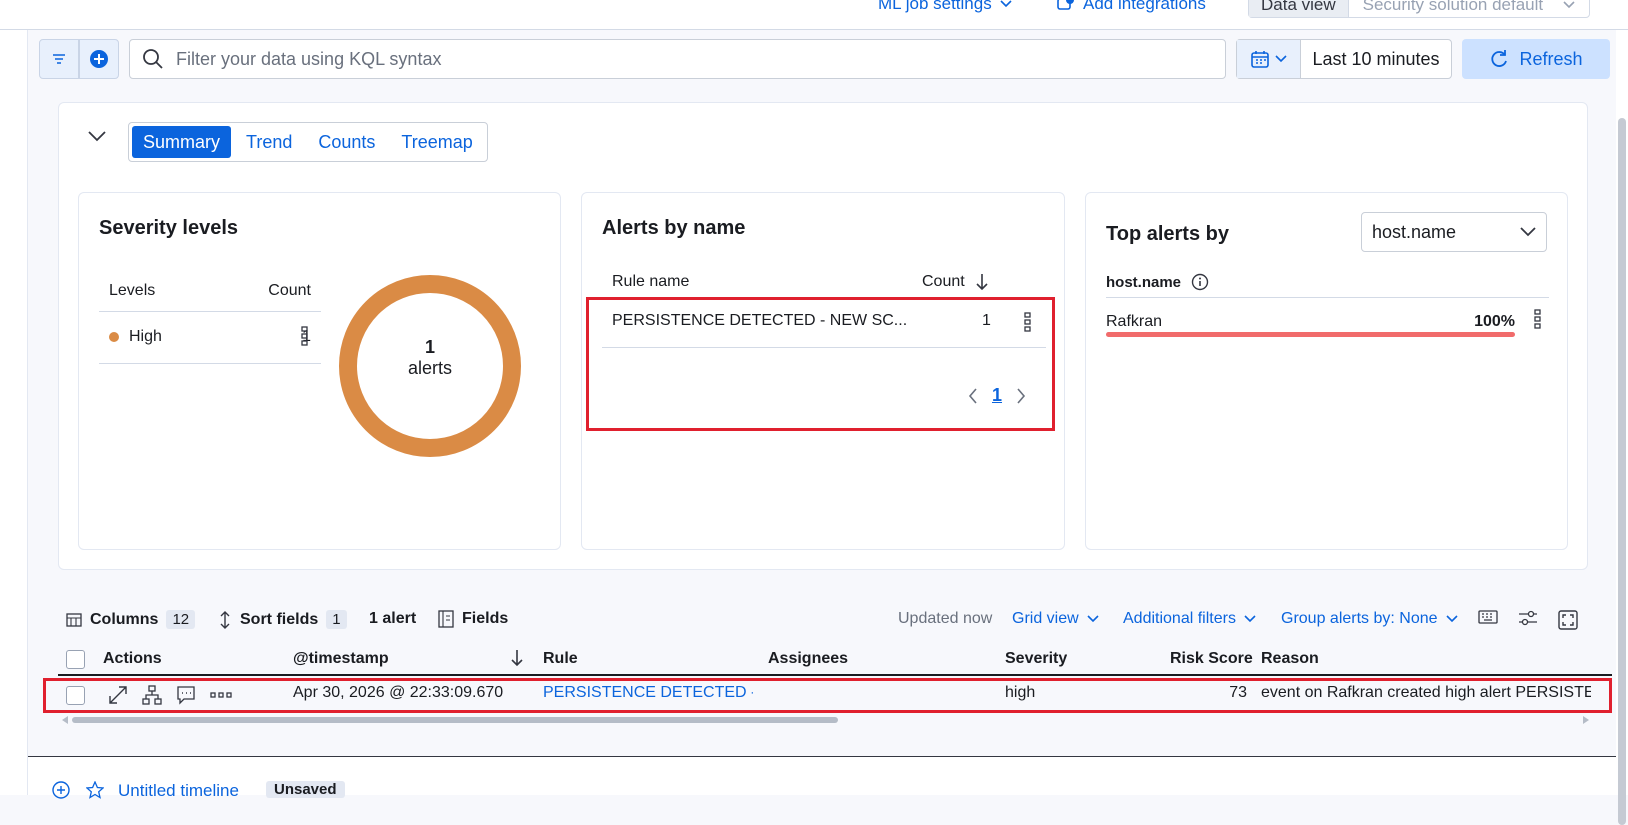 The height and width of the screenshot is (825, 1628). Describe the element at coordinates (1144, 6) in the screenshot. I see `add-integrations-label: Add integrations` at that location.